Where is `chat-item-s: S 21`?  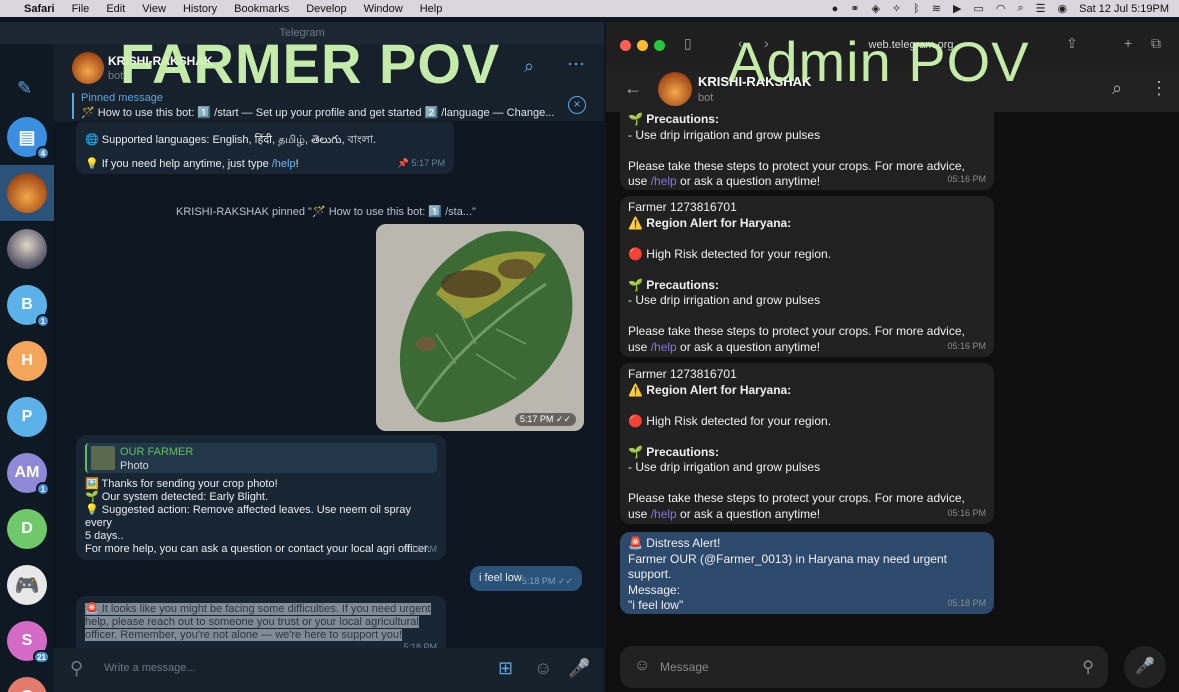 chat-item-s: S 21 is located at coordinates (28, 642).